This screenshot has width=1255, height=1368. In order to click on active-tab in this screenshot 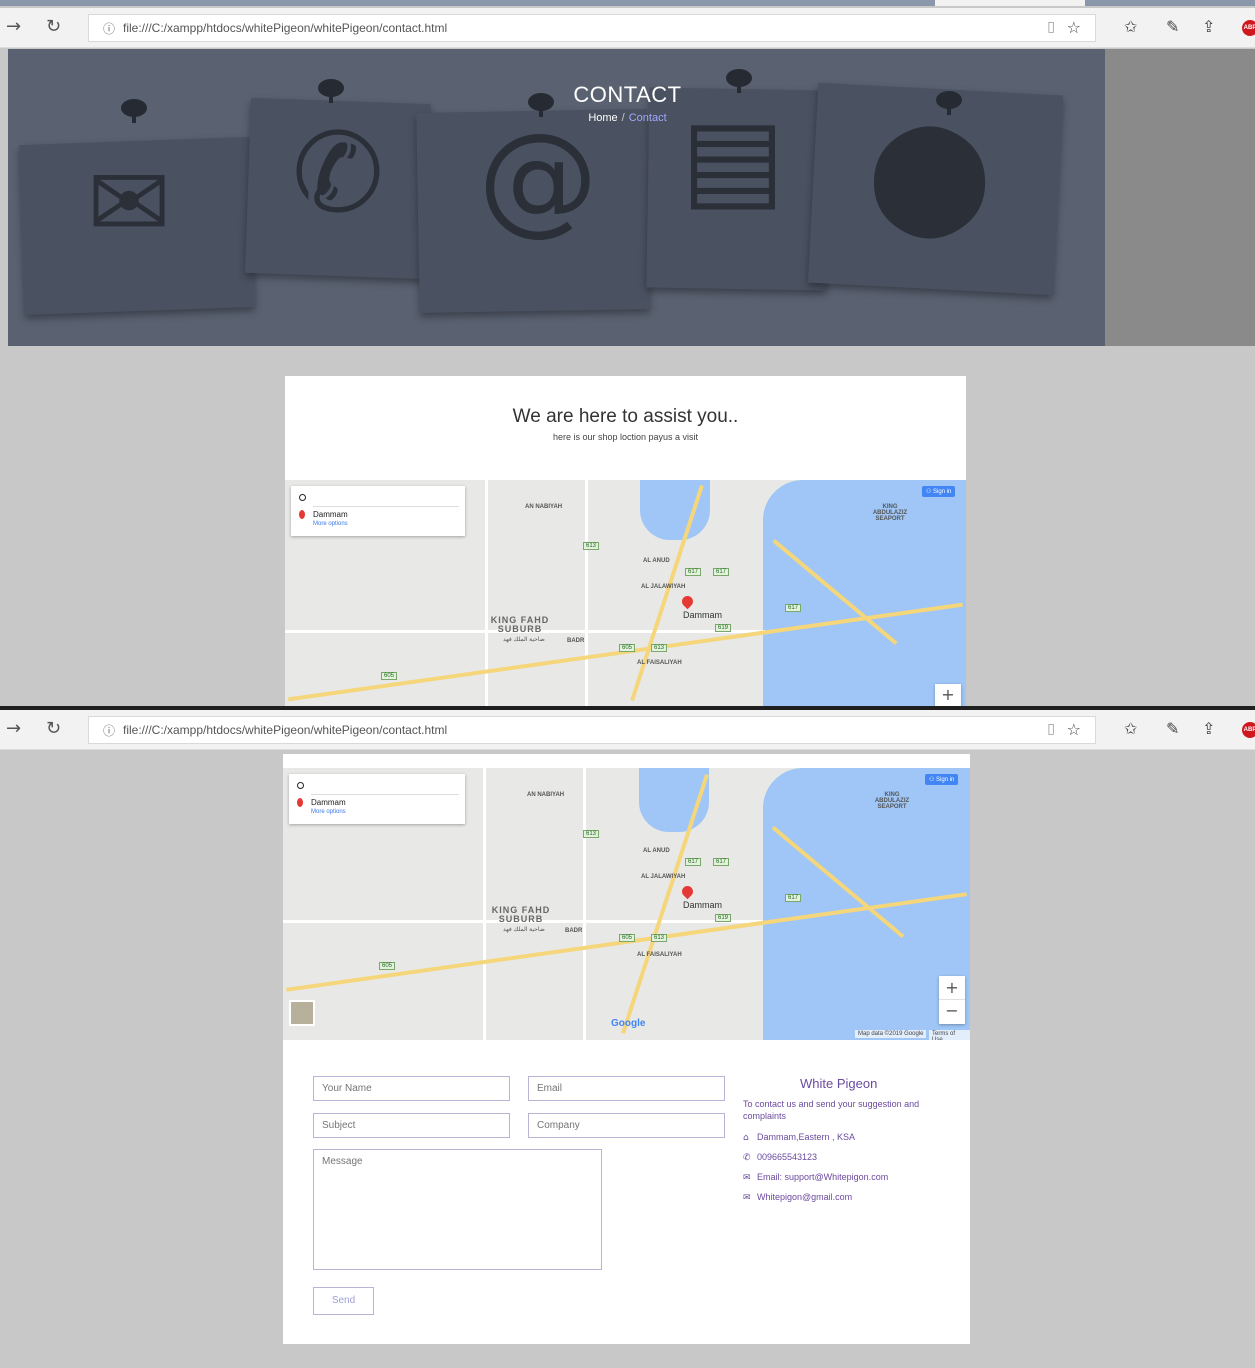, I will do `click(1010, 3)`.